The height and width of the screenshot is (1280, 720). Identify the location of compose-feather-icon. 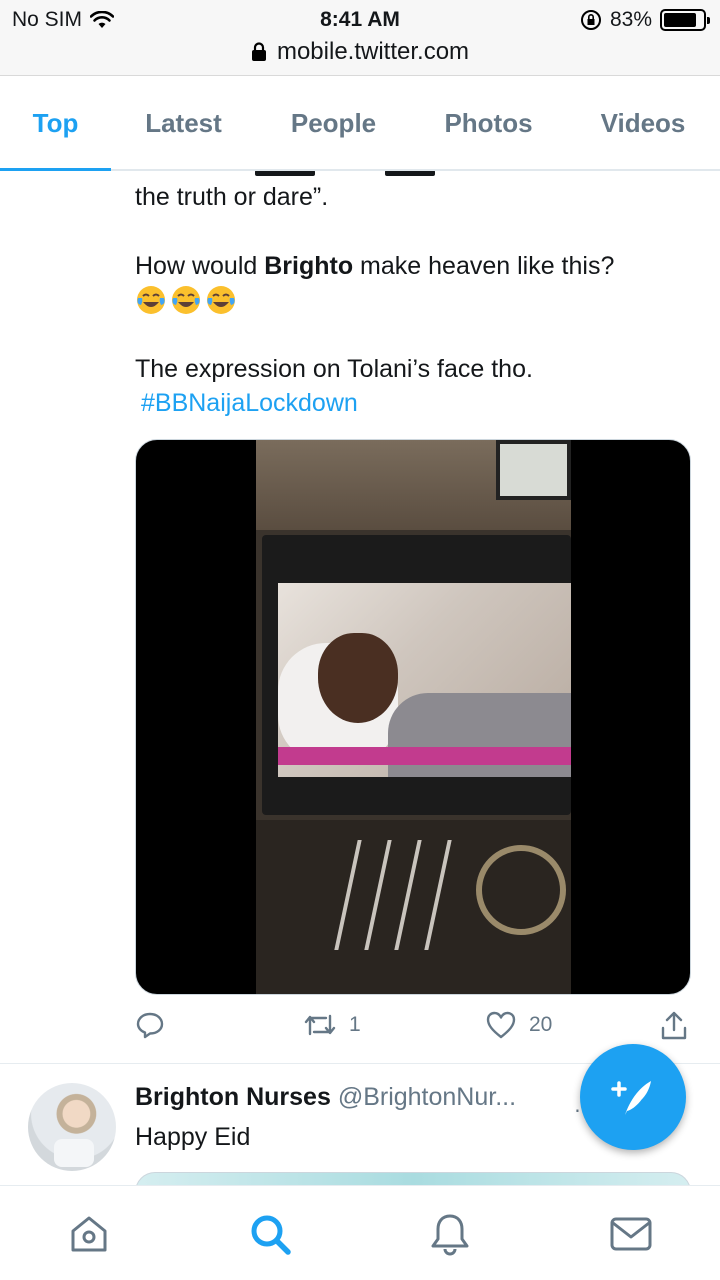
(631, 1098).